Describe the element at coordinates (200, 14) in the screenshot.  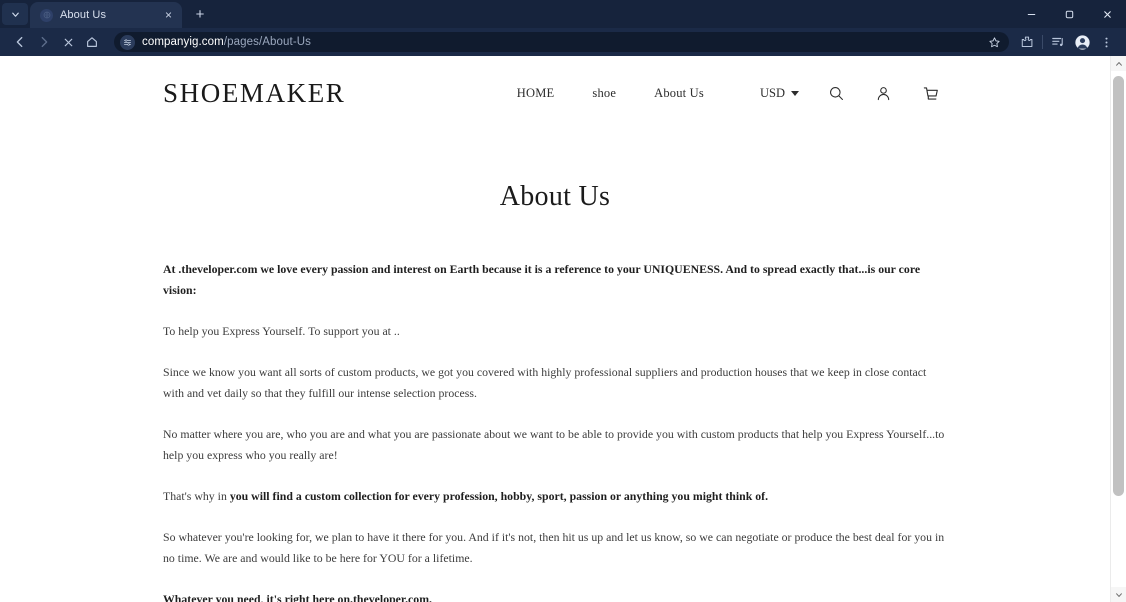
I see `new-tab-button: +` at that location.